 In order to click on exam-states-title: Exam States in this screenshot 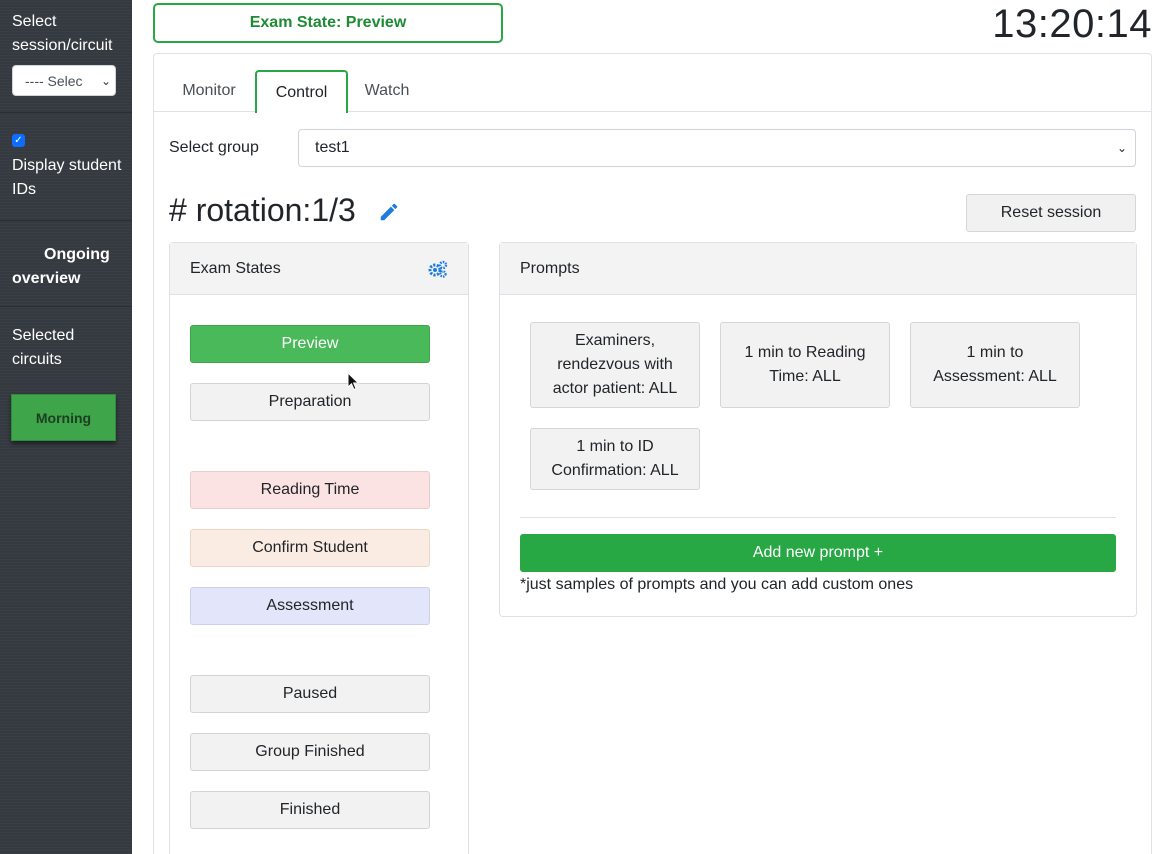, I will do `click(235, 268)`.